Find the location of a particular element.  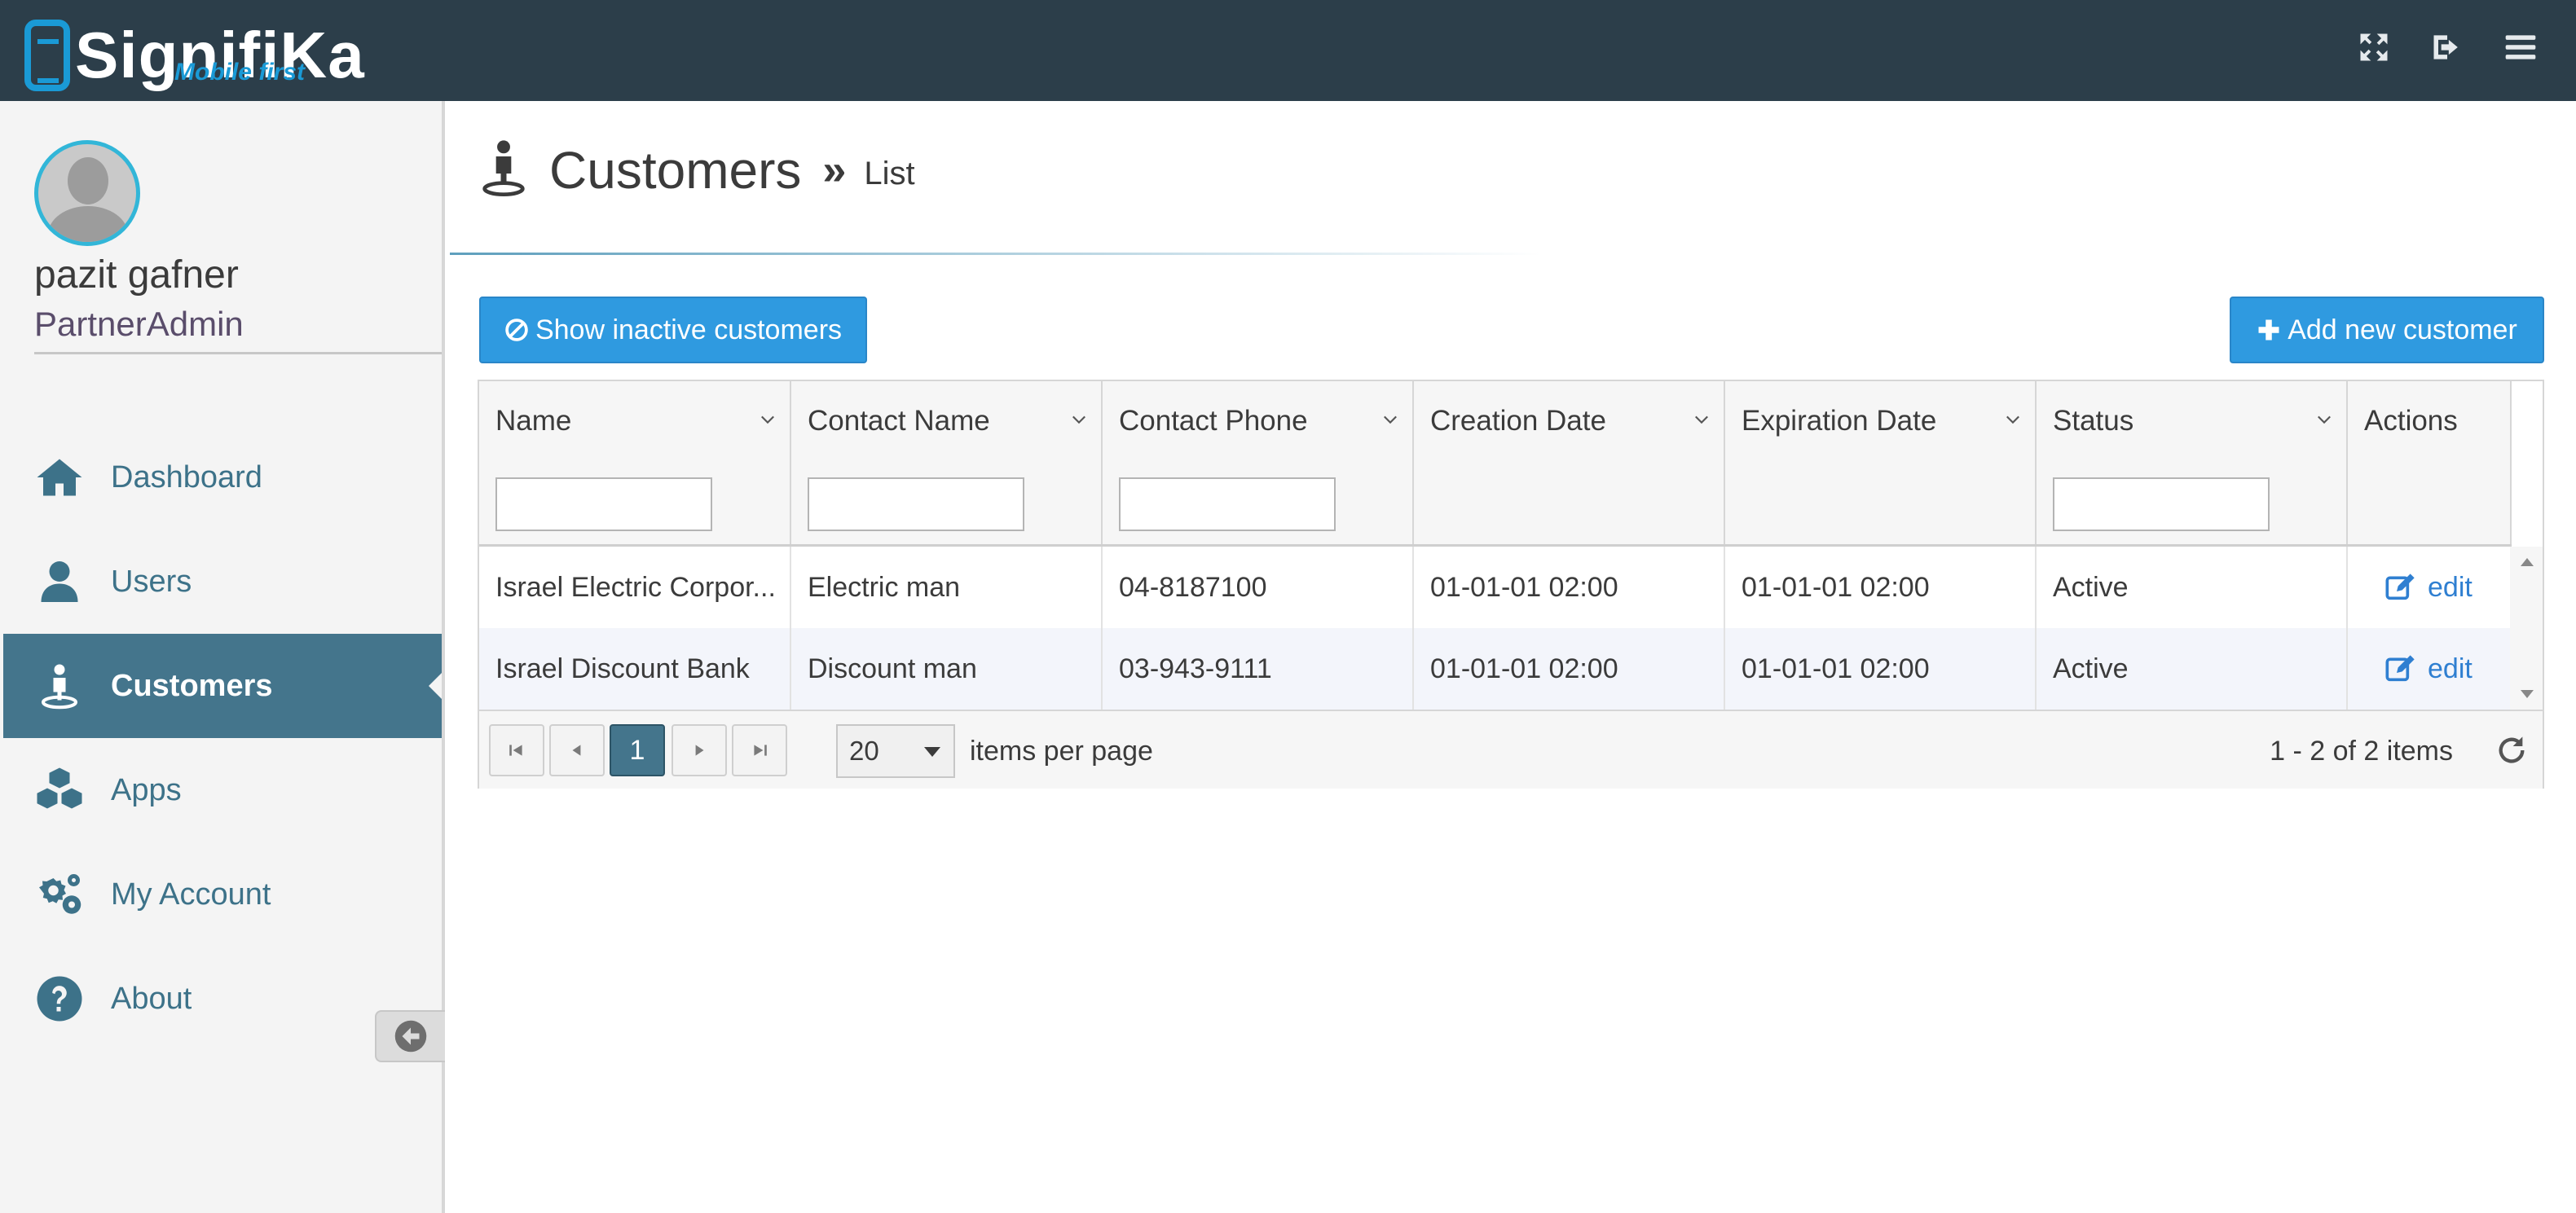

last-page-button is located at coordinates (759, 750).